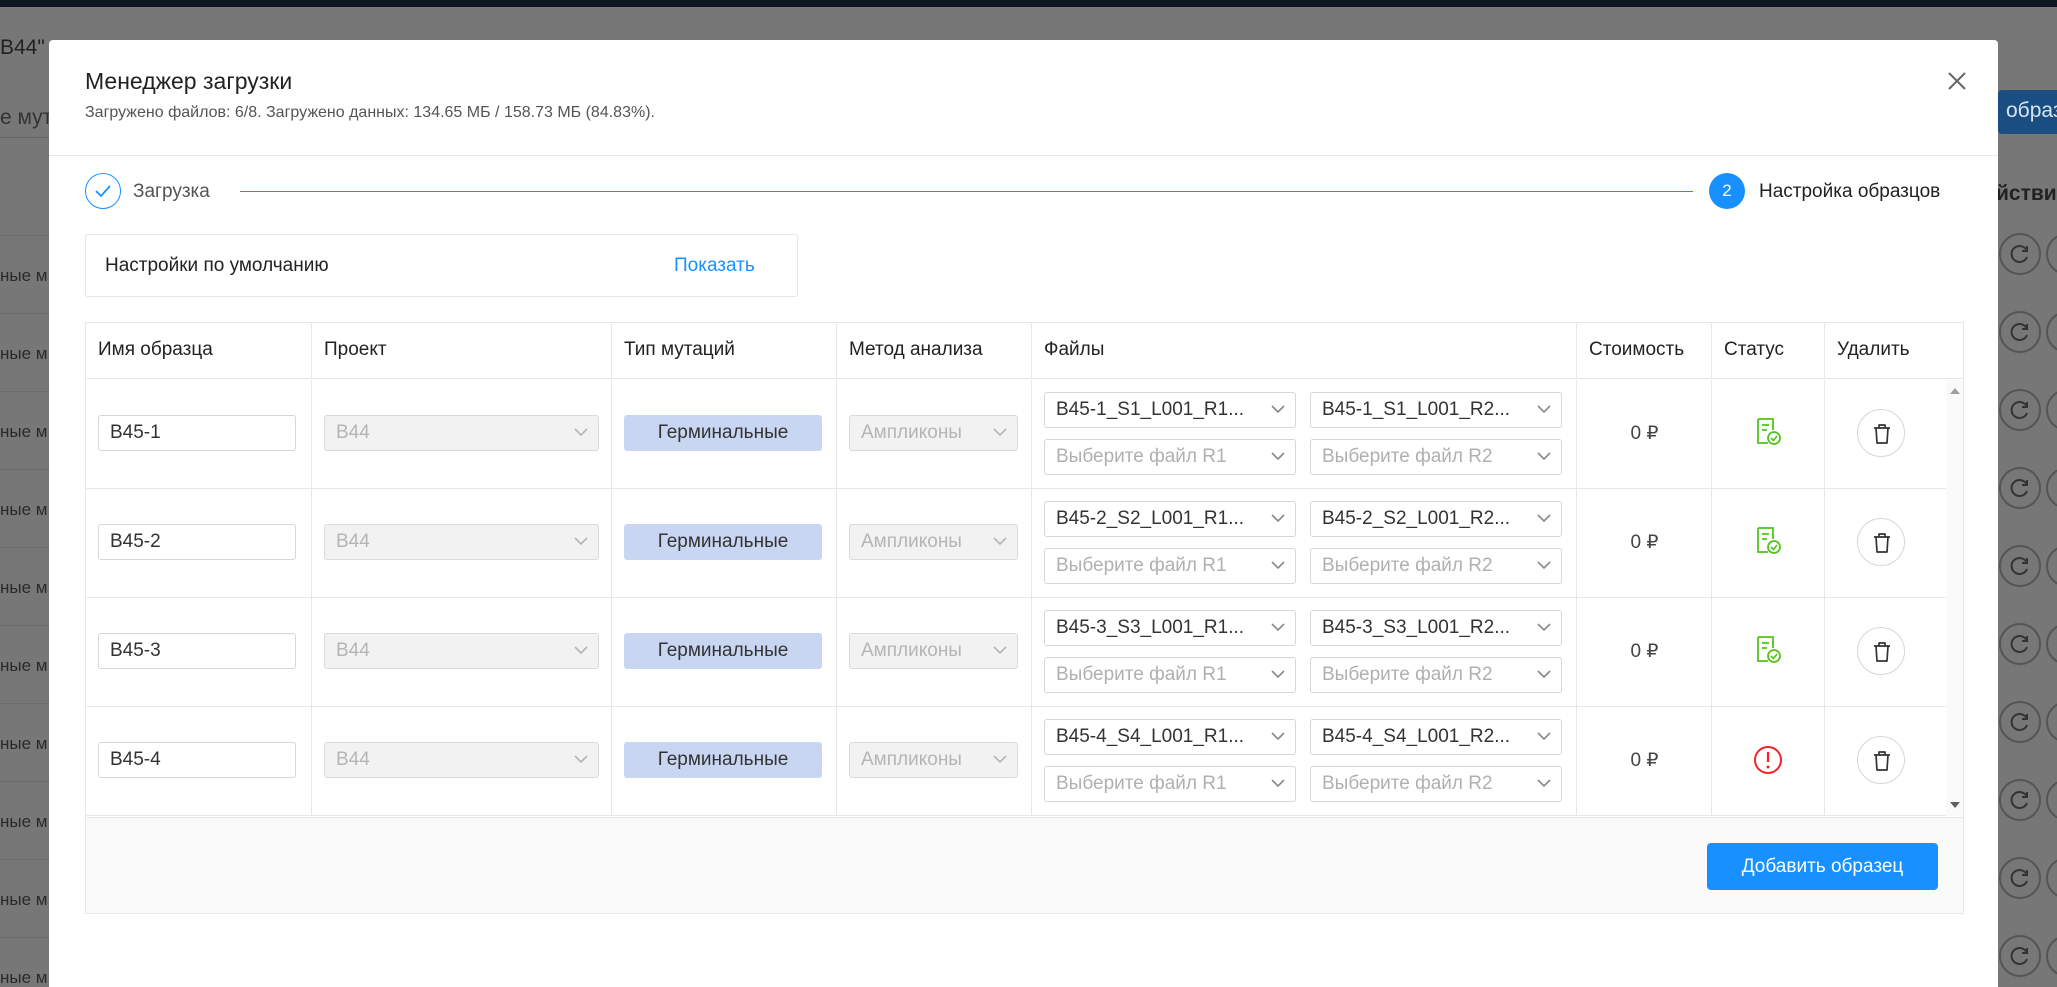 The image size is (2057, 987). Describe the element at coordinates (1822, 866) in the screenshot. I see `add-sample-button: Добавить образец` at that location.